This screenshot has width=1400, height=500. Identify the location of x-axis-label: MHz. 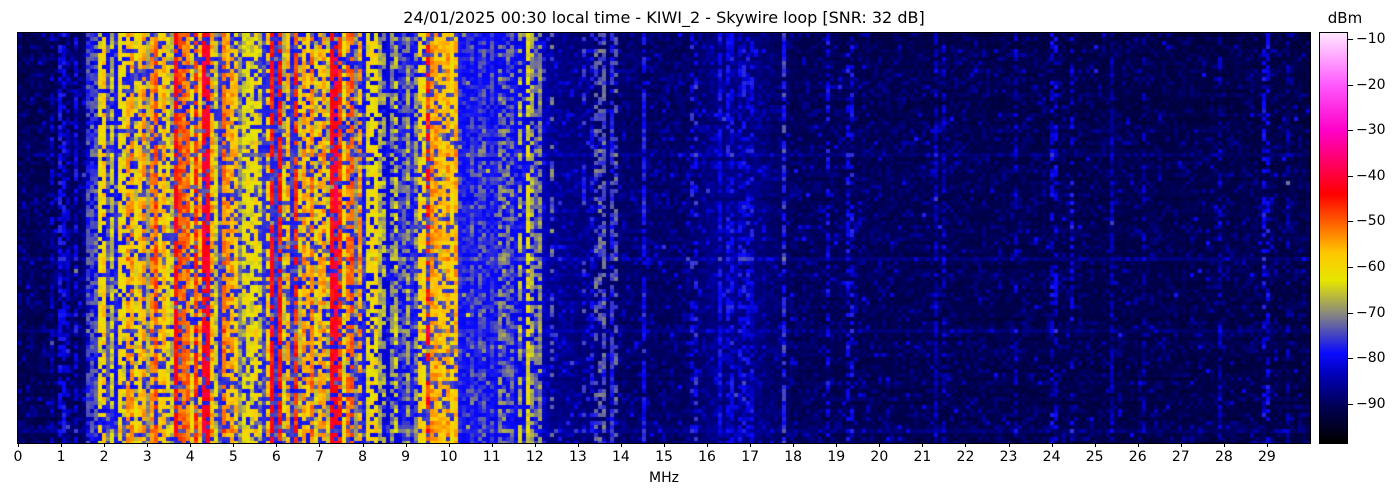
(664, 478).